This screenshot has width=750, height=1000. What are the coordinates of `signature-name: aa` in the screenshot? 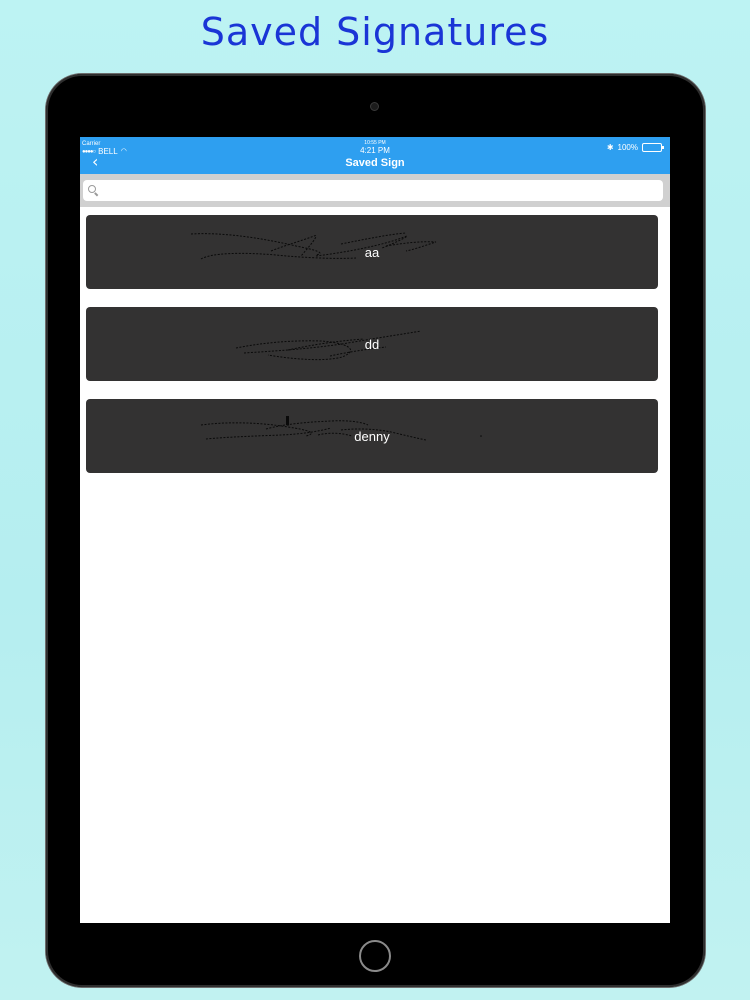 It's located at (372, 252).